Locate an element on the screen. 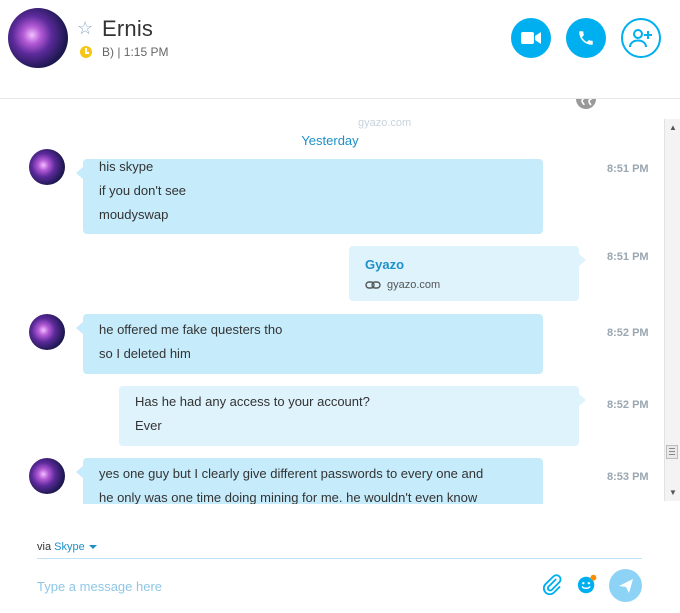 This screenshot has height=613, width=680. message-input is located at coordinates (277, 586).